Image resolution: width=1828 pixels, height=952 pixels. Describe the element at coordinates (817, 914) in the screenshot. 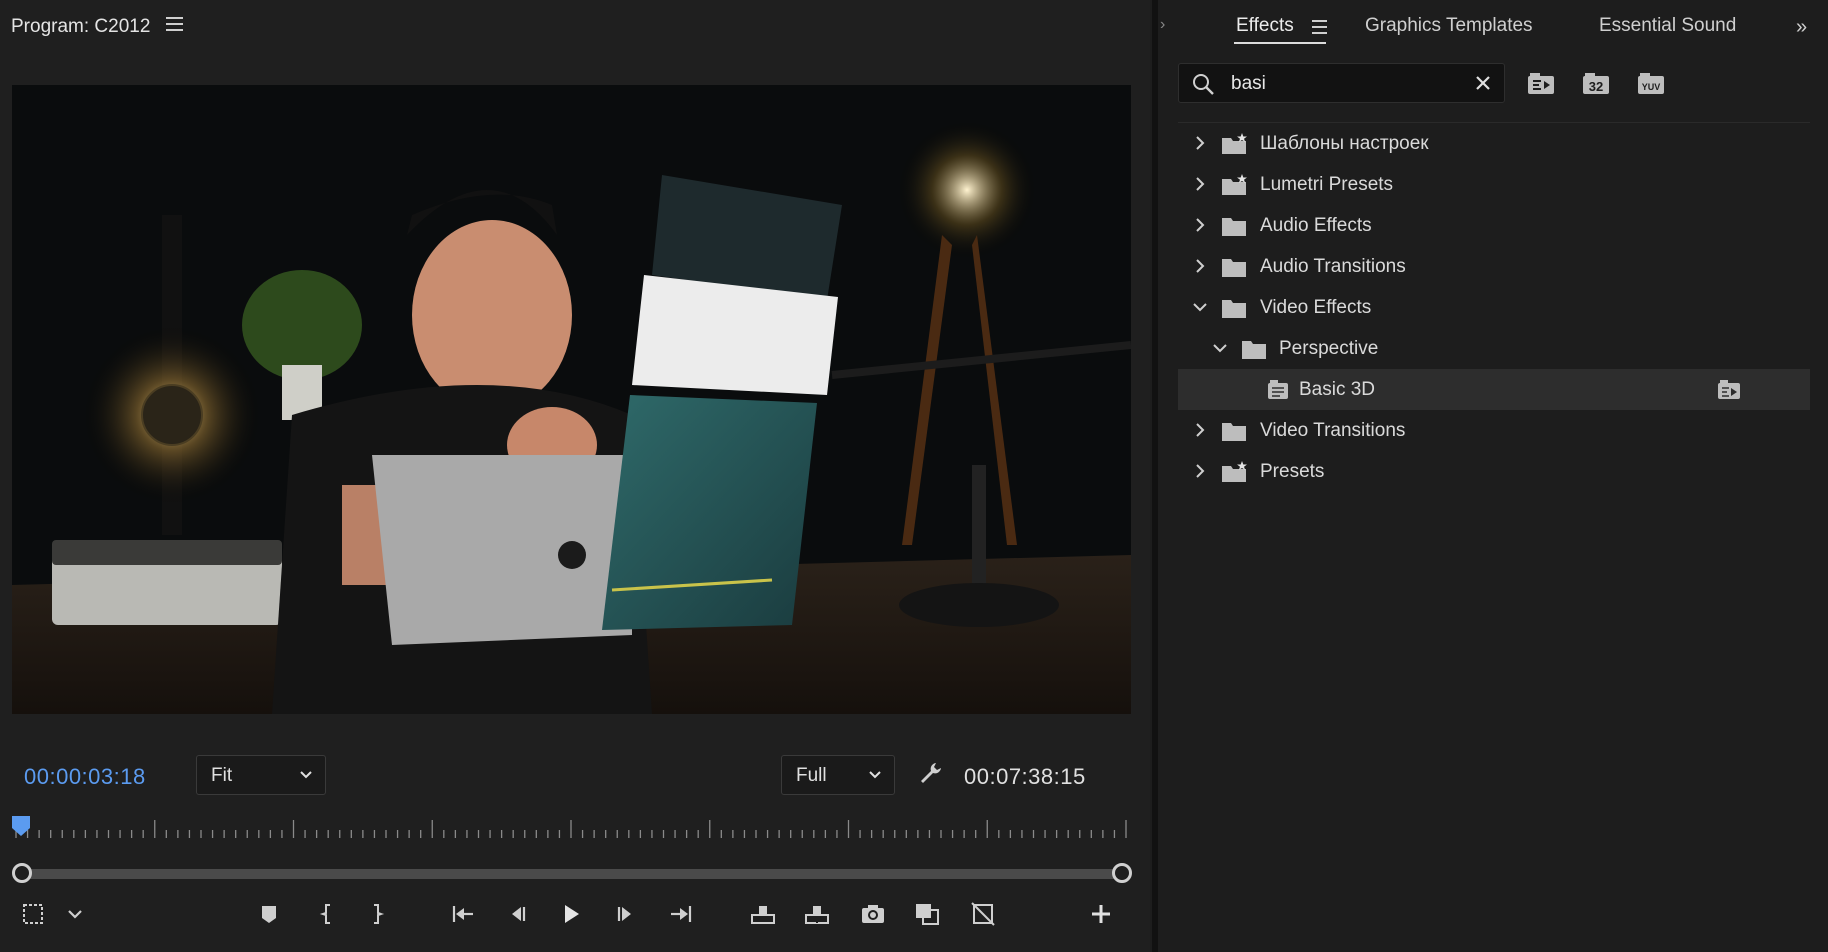

I see `extract-icon` at that location.